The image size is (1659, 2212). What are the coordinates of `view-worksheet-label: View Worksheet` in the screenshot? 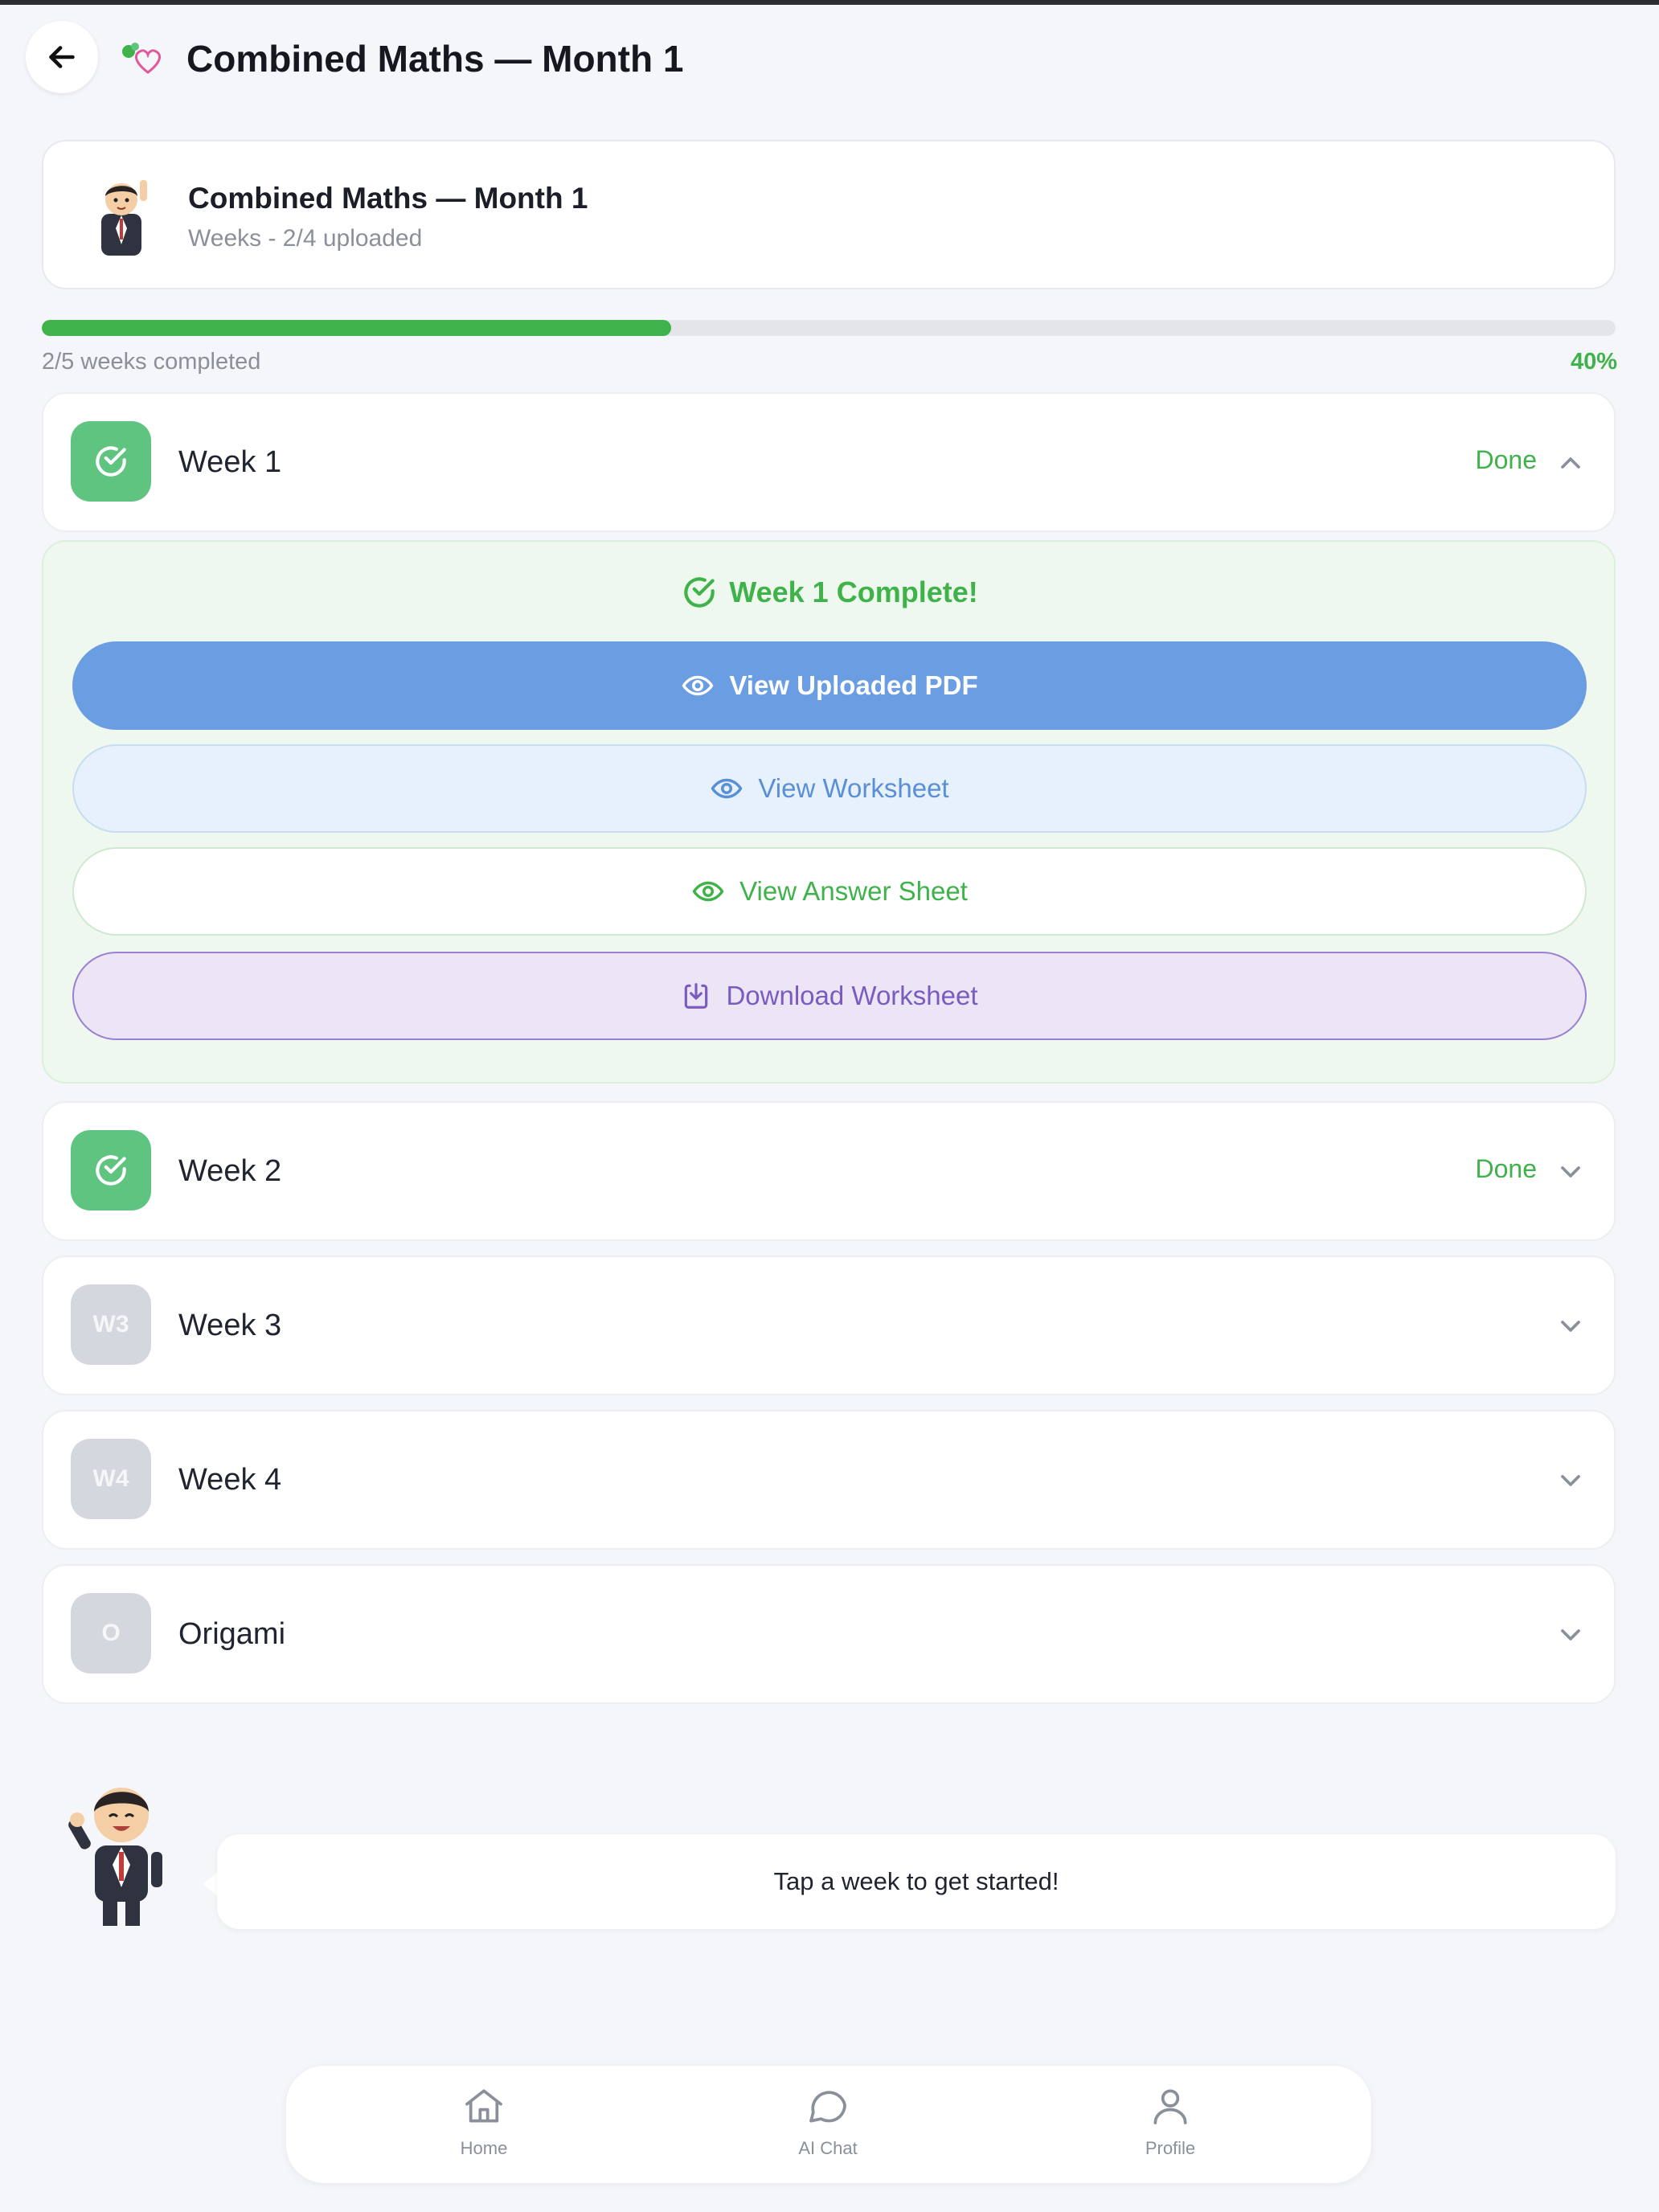 It's located at (853, 788).